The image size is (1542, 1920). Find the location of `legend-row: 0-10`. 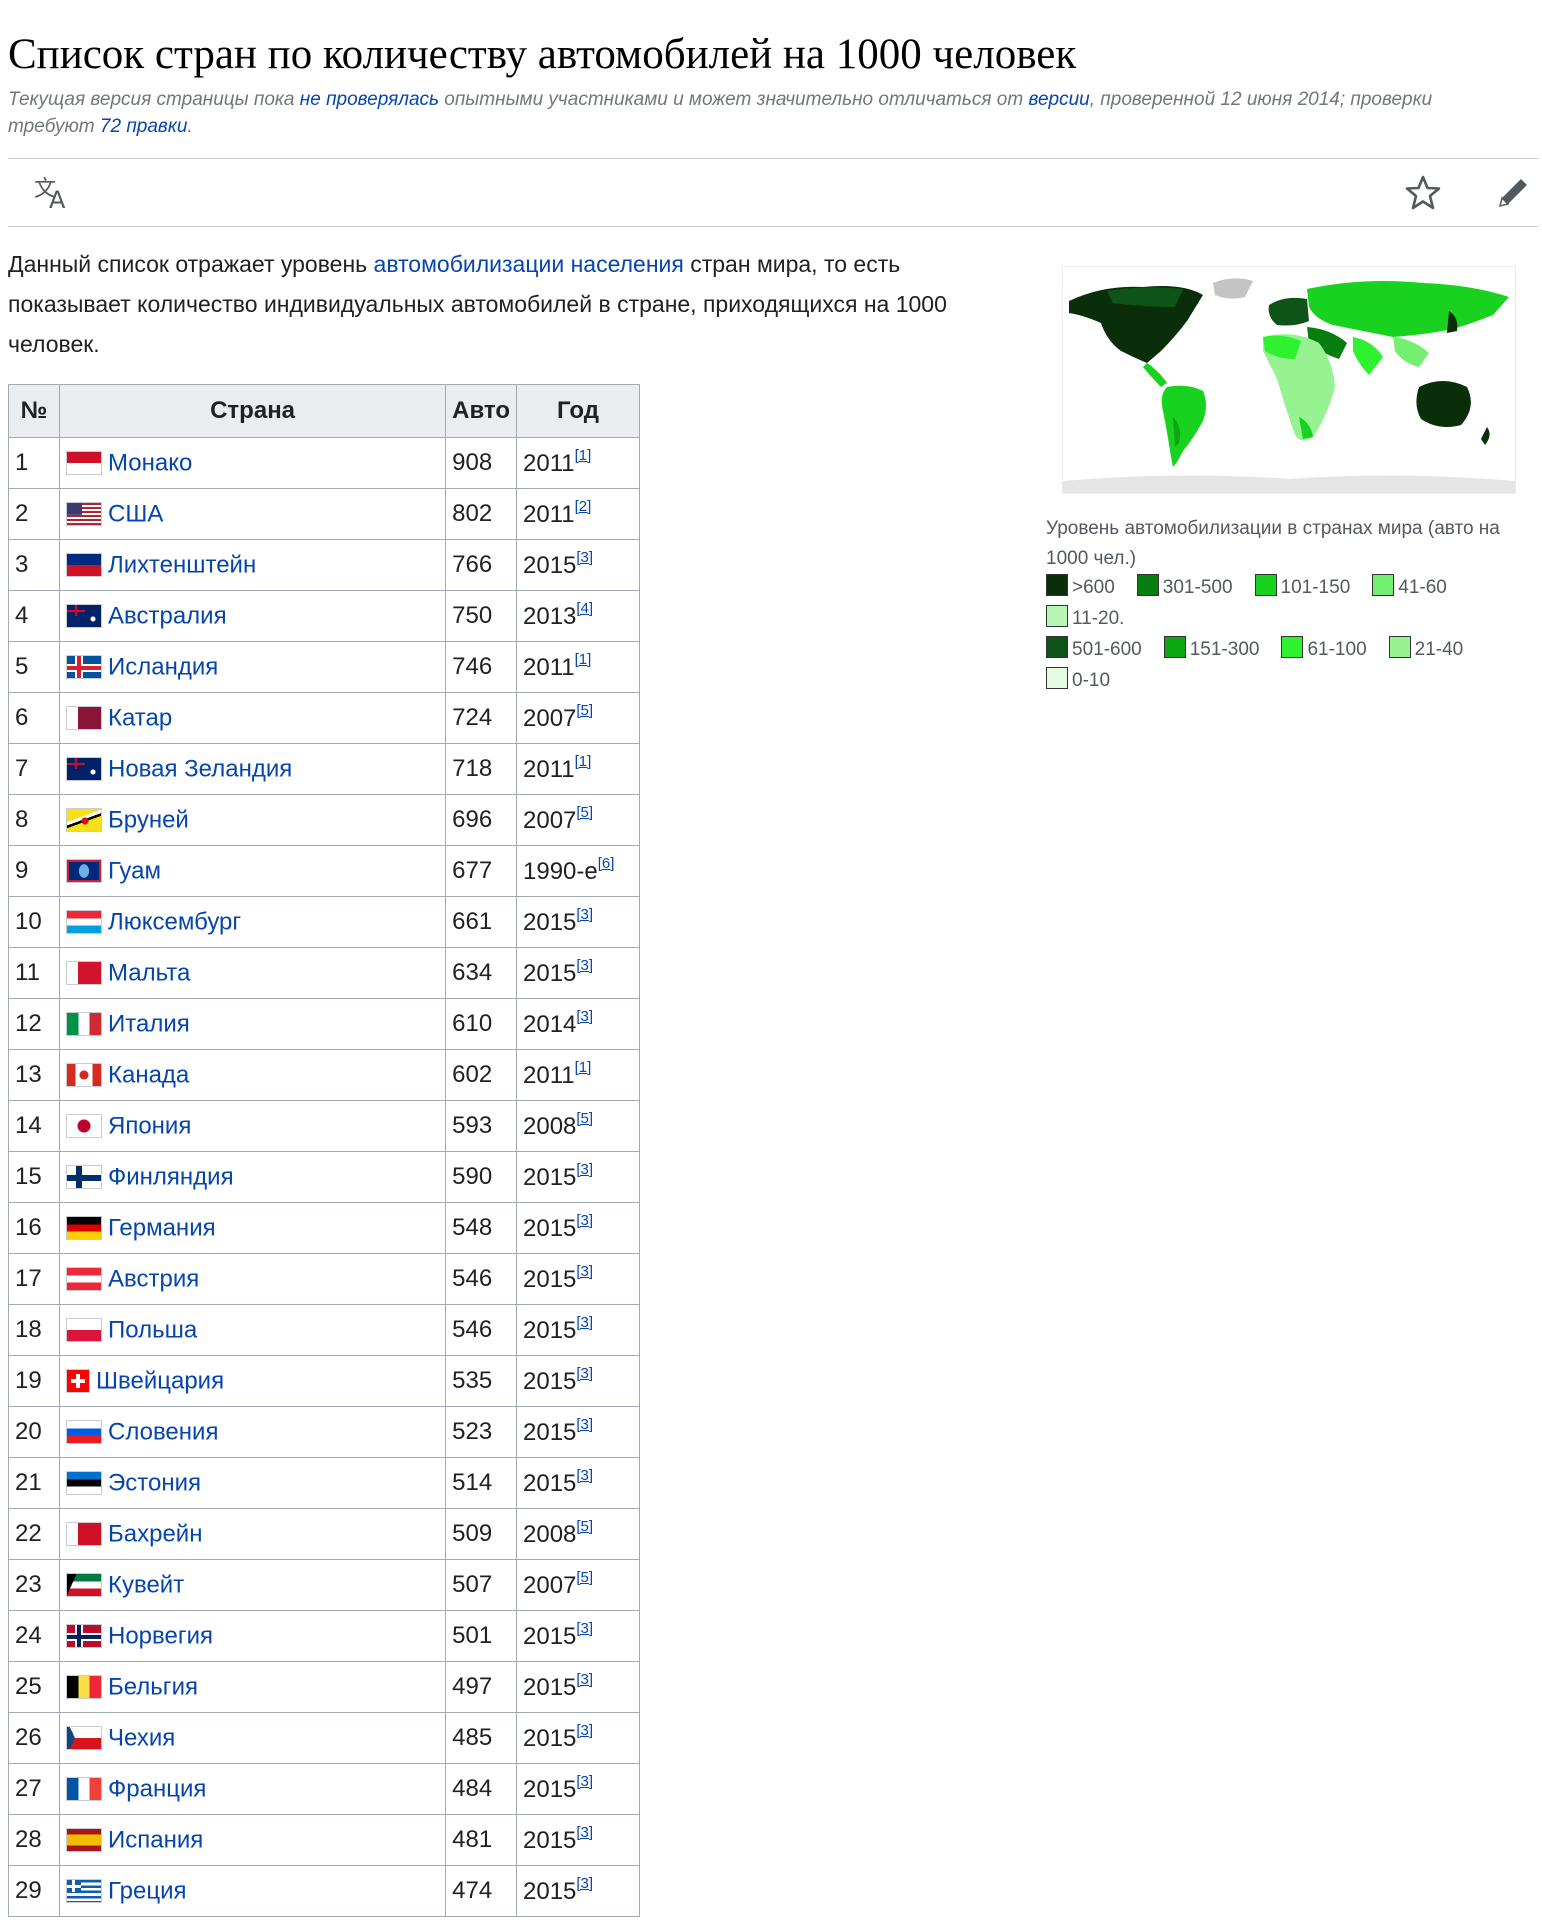

legend-row: 0-10 is located at coordinates (1293, 680).